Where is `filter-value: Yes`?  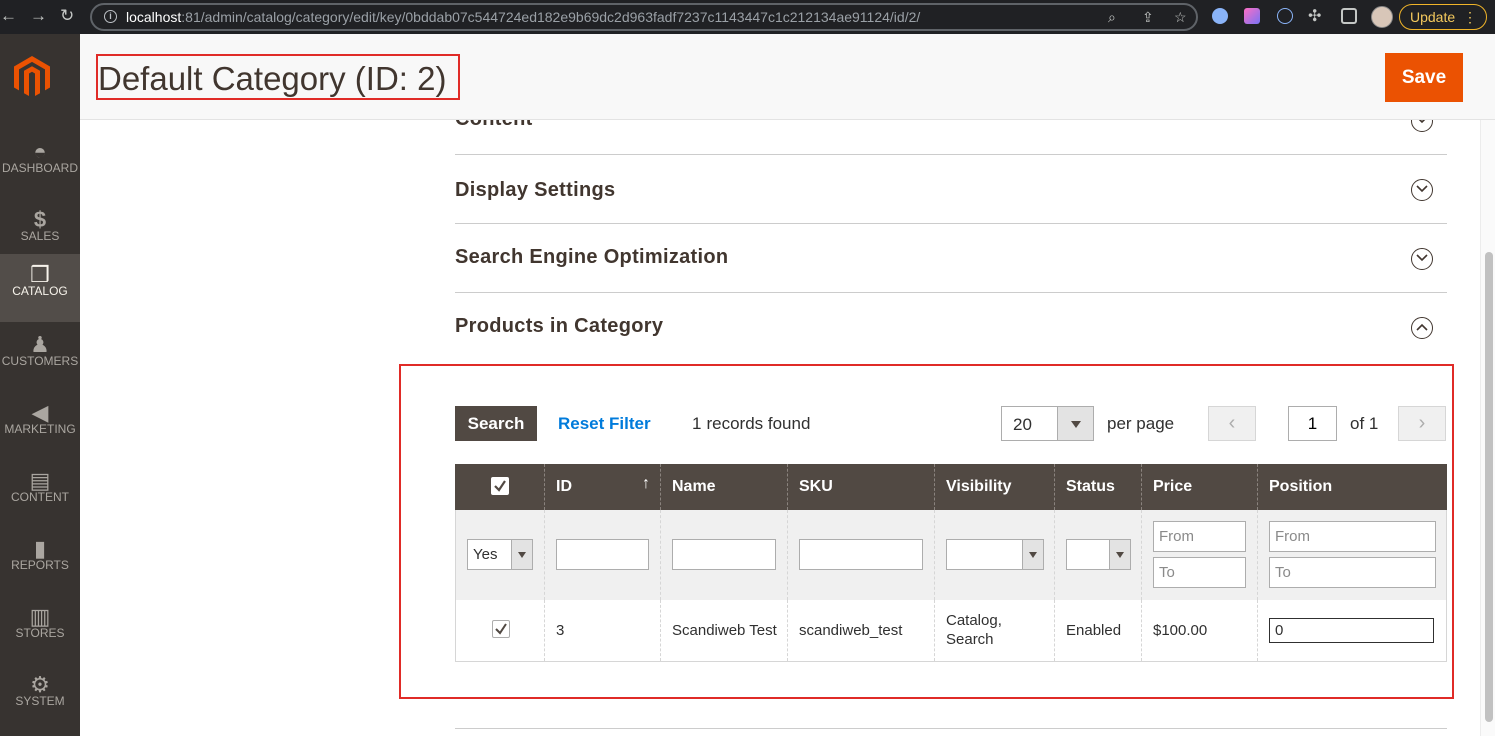
filter-value: Yes is located at coordinates (485, 554).